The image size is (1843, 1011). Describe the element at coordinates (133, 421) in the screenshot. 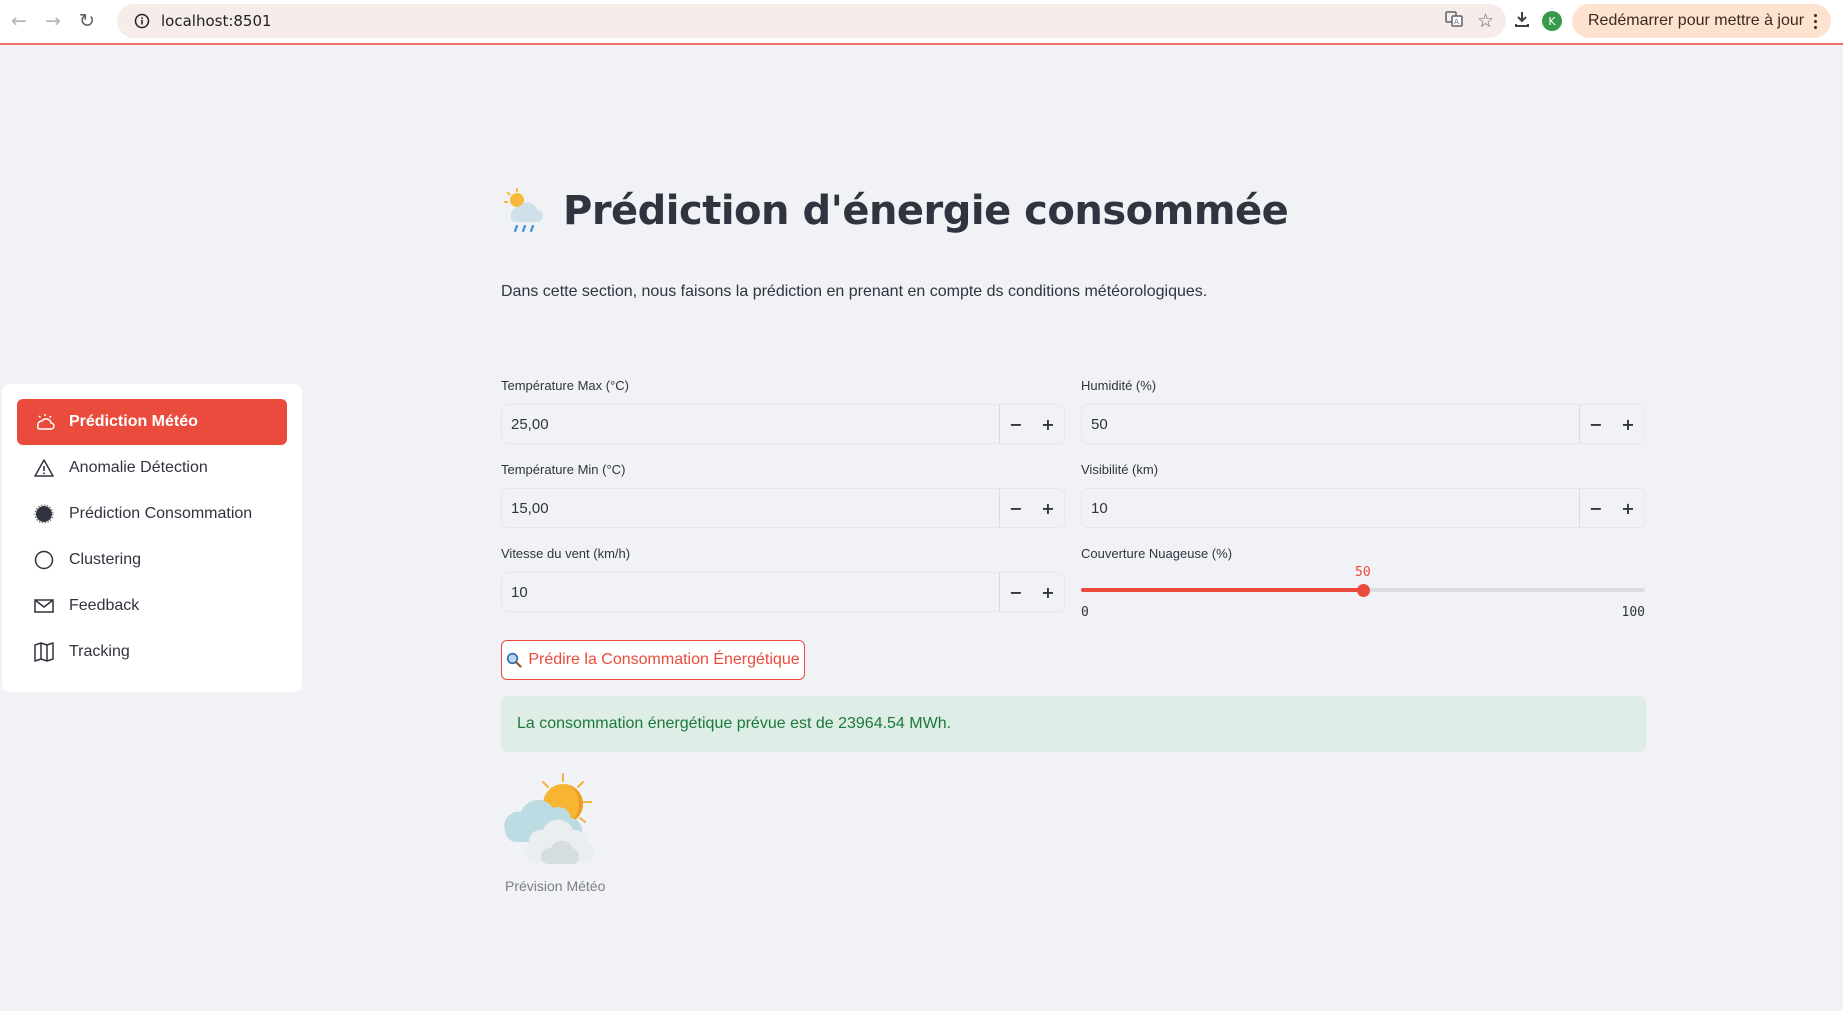

I see `sidebar-item-label: Prédiction Météo` at that location.